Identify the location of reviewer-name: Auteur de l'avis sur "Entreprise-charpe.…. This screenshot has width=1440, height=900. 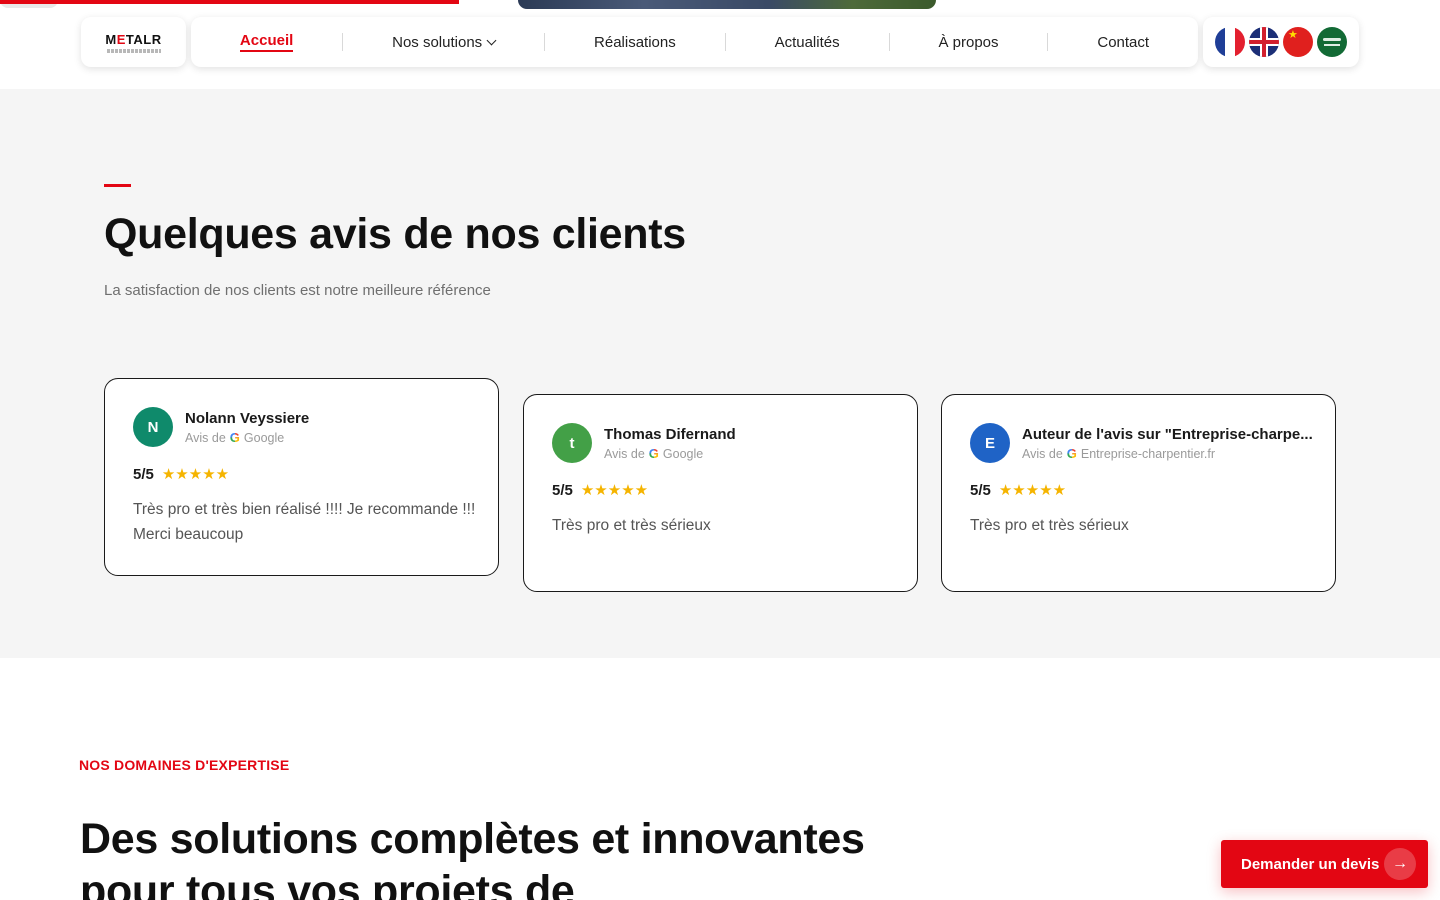
(1167, 434).